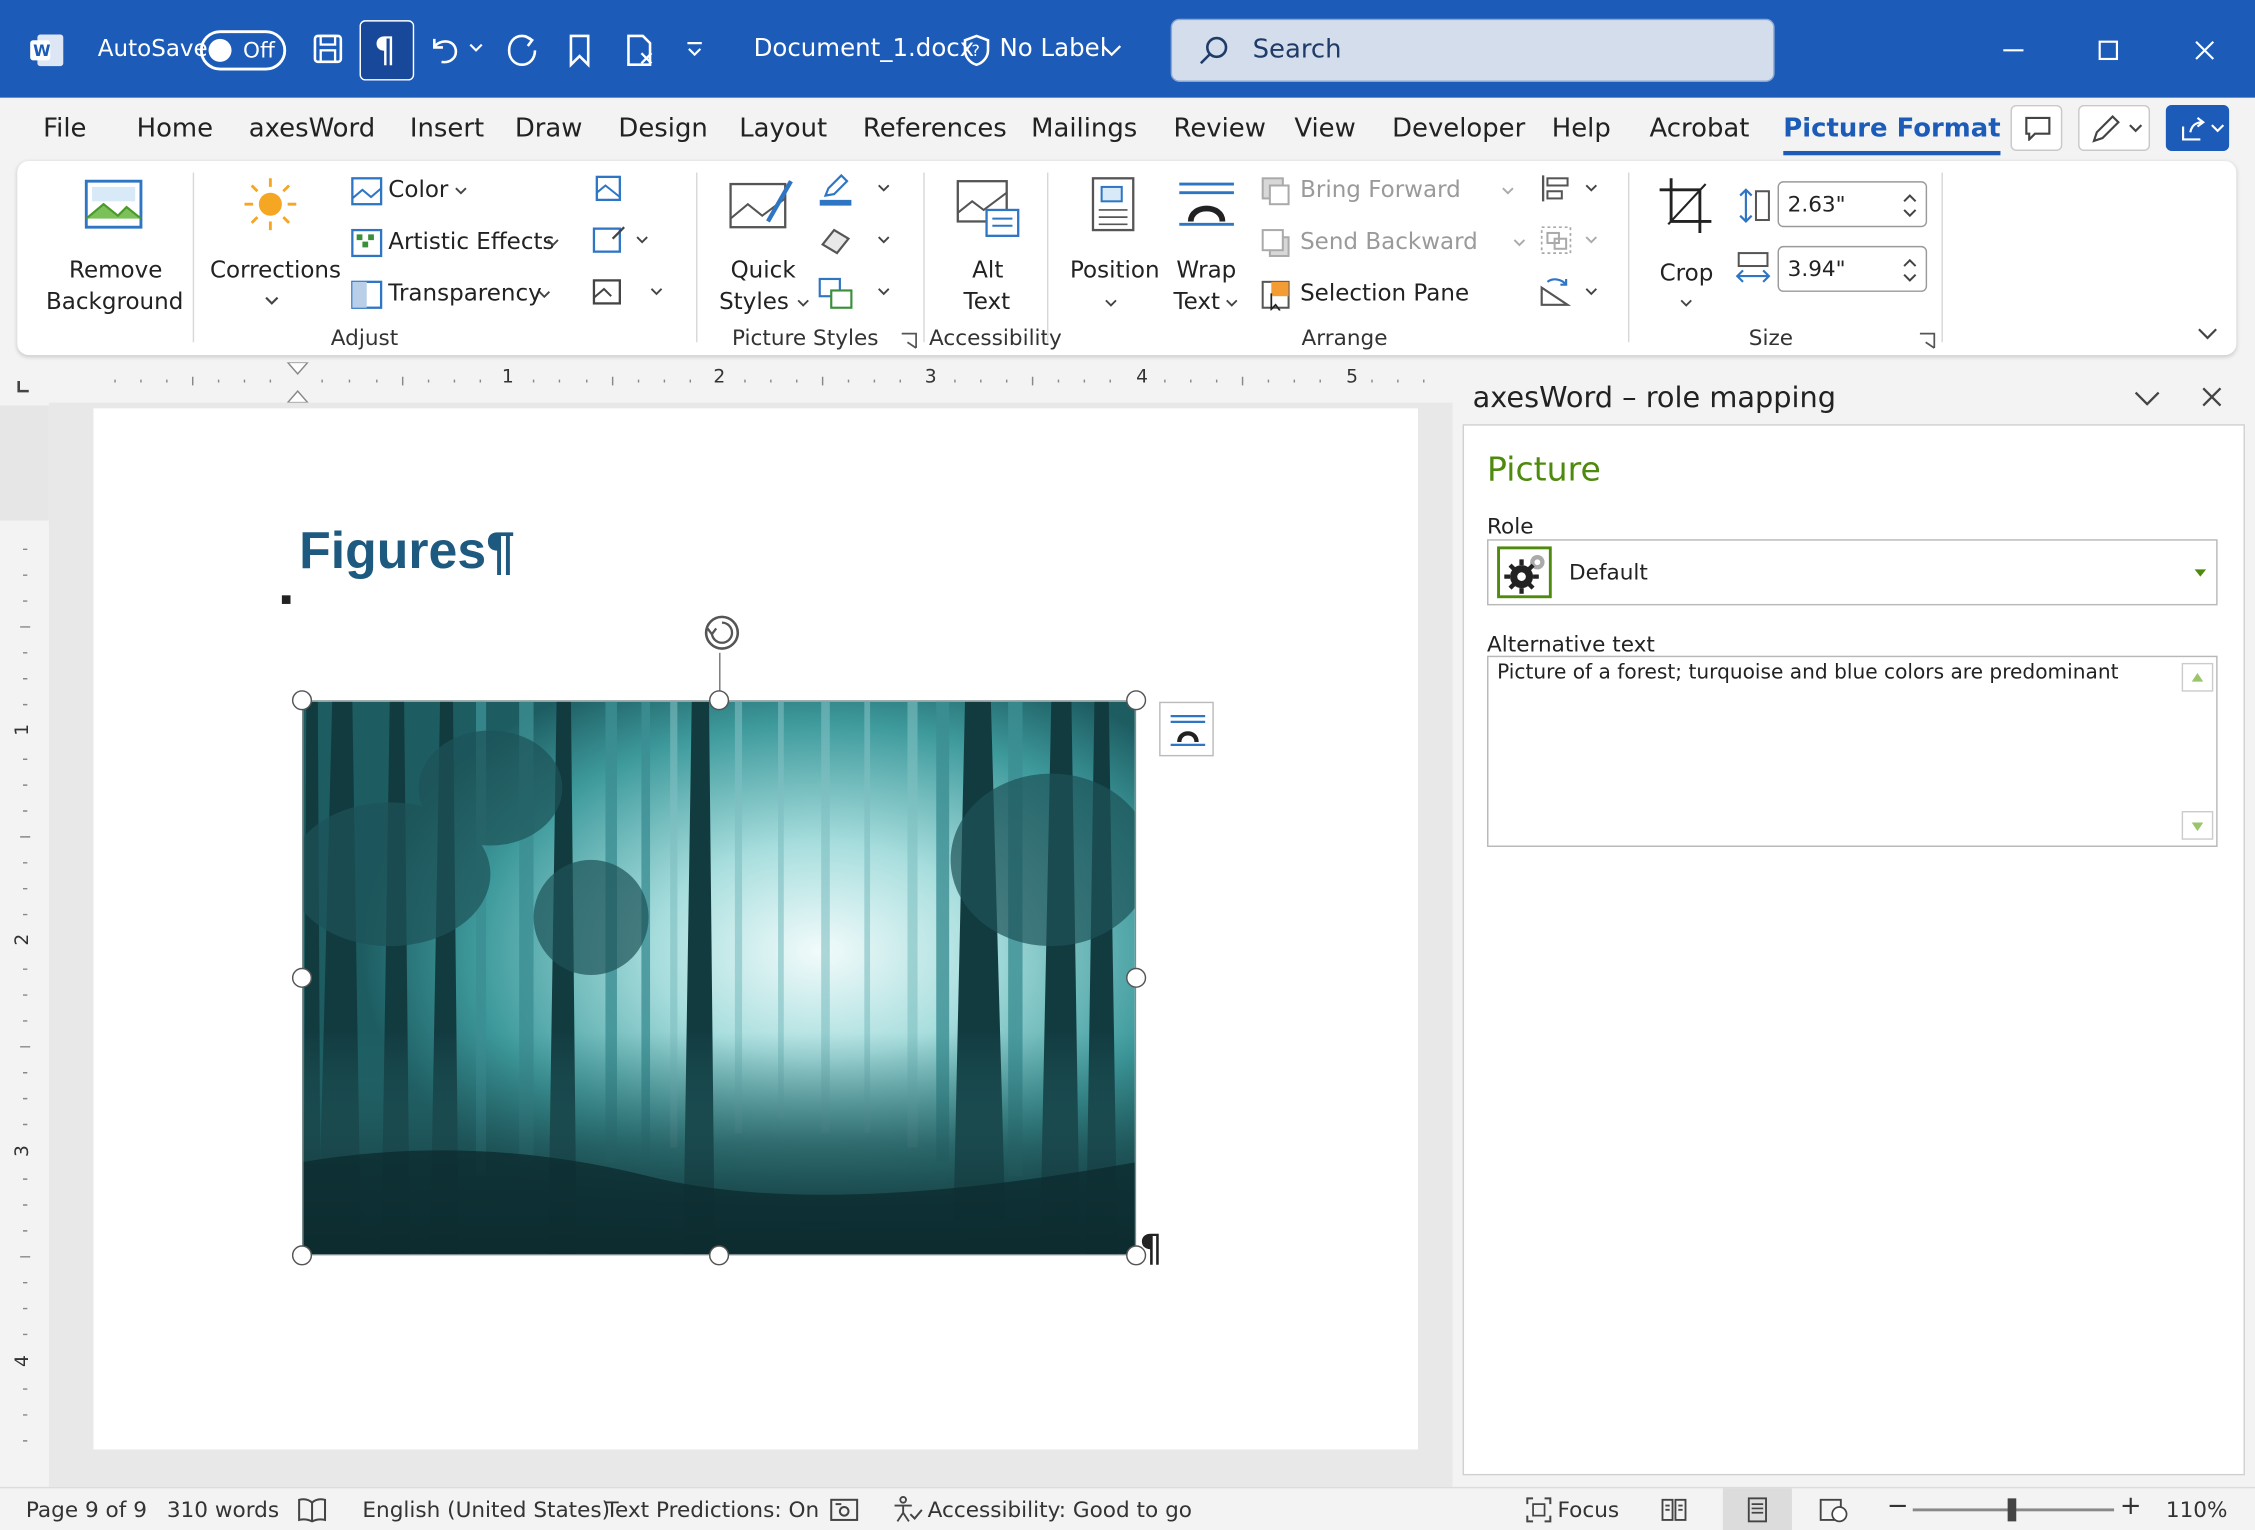 This screenshot has width=2255, height=1530. I want to click on tab-help: Help, so click(1581, 129).